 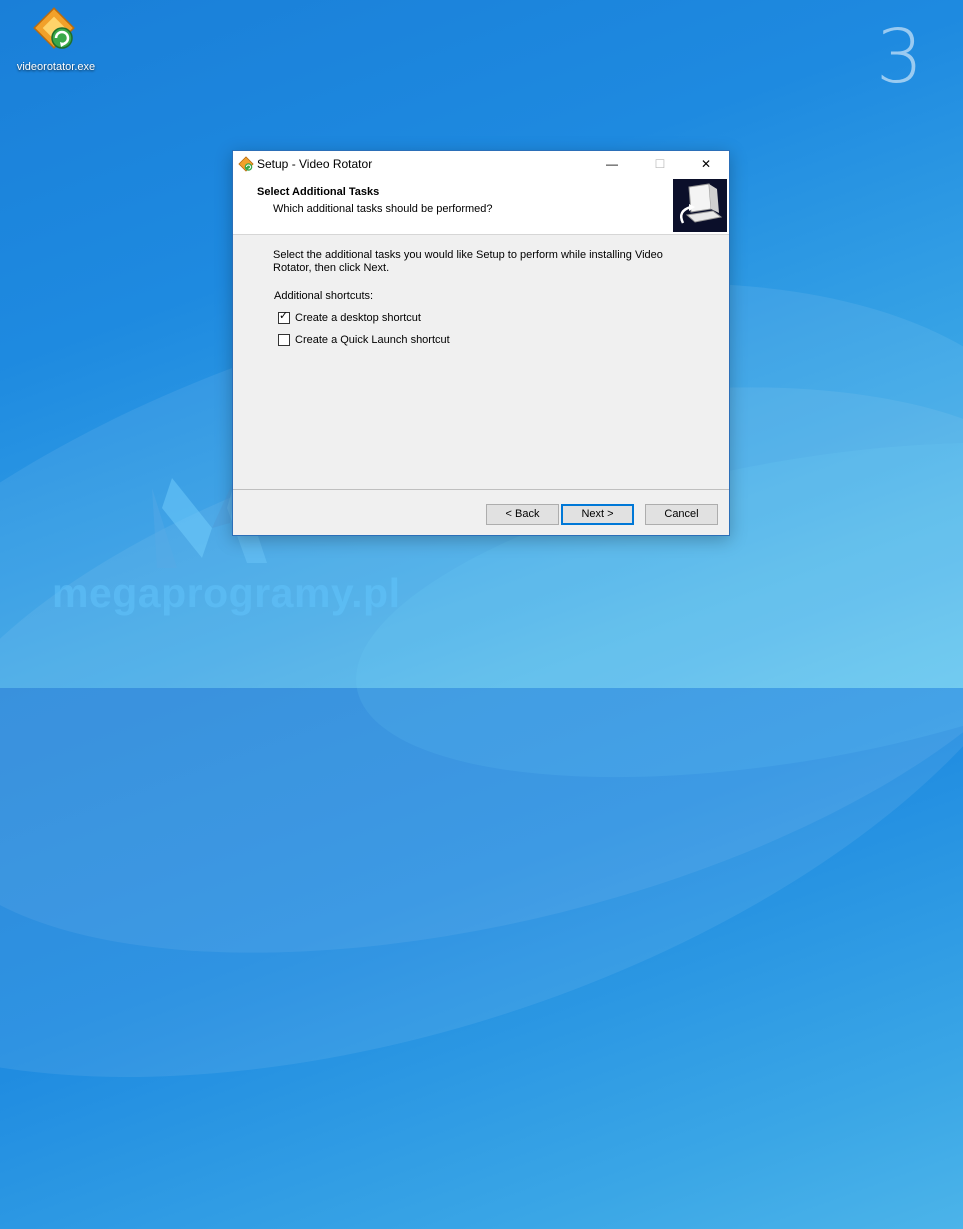 I want to click on videorotator-app-icon, so click(x=54, y=28).